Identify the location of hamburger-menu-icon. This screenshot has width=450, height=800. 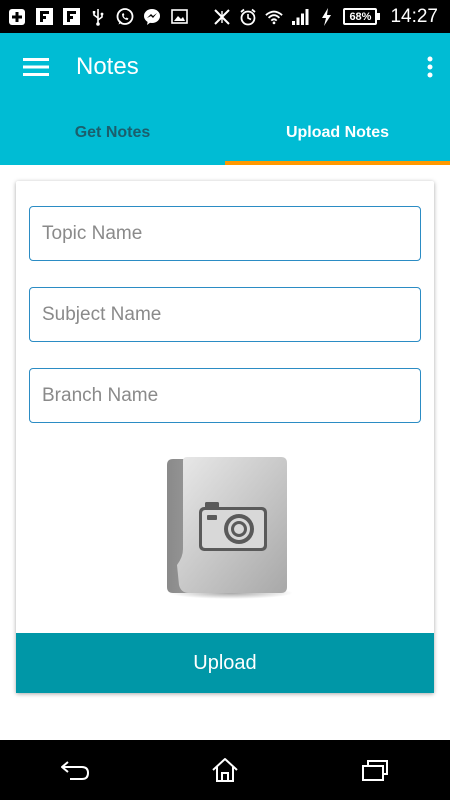
(36, 67).